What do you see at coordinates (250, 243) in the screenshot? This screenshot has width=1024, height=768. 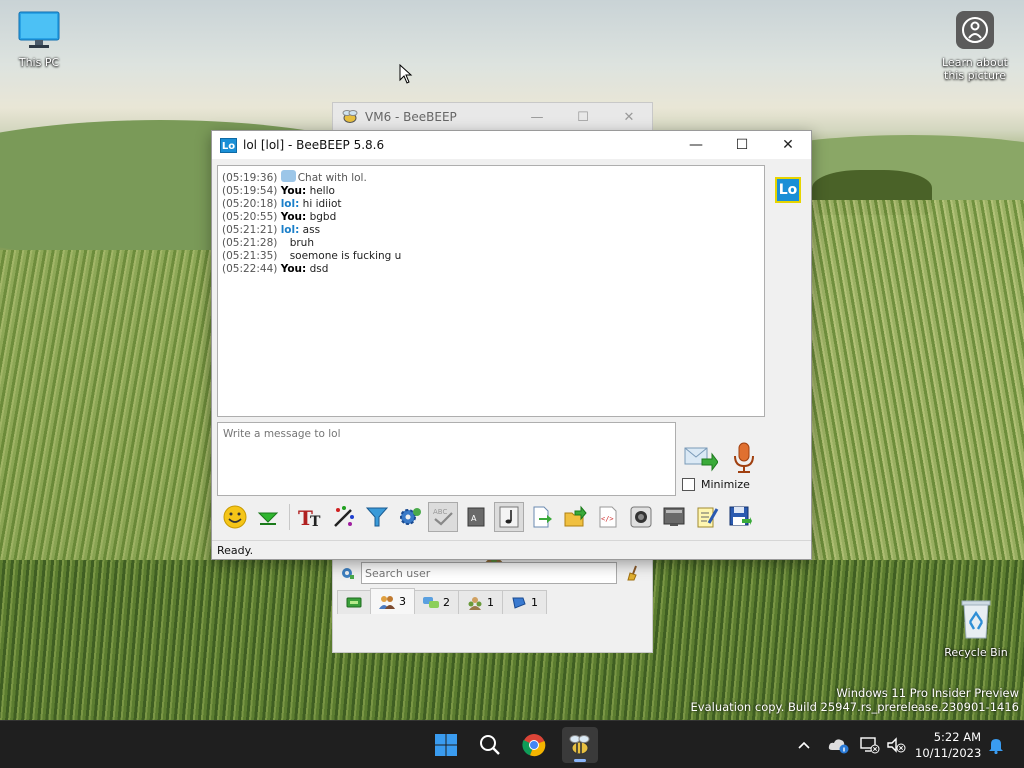 I see `message-timestamp: (05:21:28)` at bounding box center [250, 243].